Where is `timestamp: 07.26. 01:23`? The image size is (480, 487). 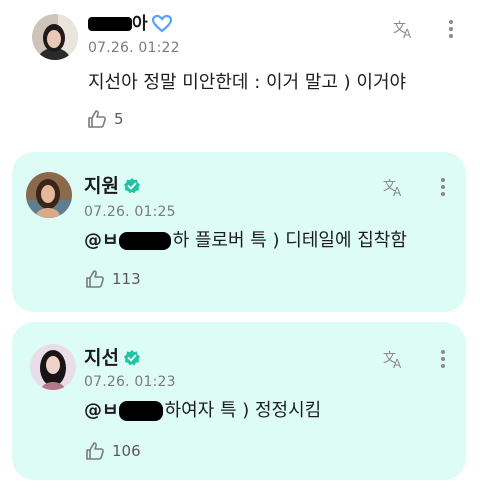 timestamp: 07.26. 01:23 is located at coordinates (130, 382).